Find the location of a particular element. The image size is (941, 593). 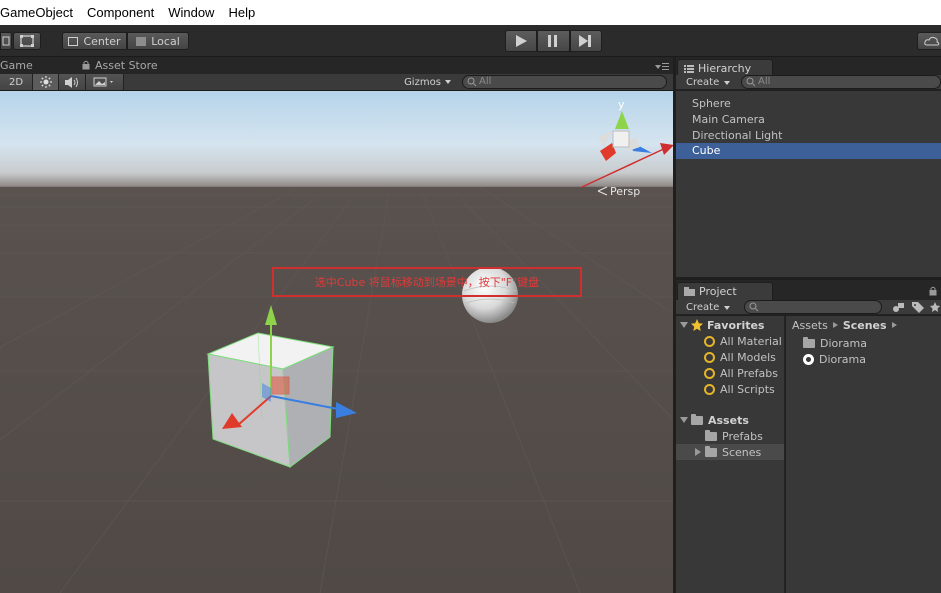

image-effects-icon is located at coordinates (103, 82).